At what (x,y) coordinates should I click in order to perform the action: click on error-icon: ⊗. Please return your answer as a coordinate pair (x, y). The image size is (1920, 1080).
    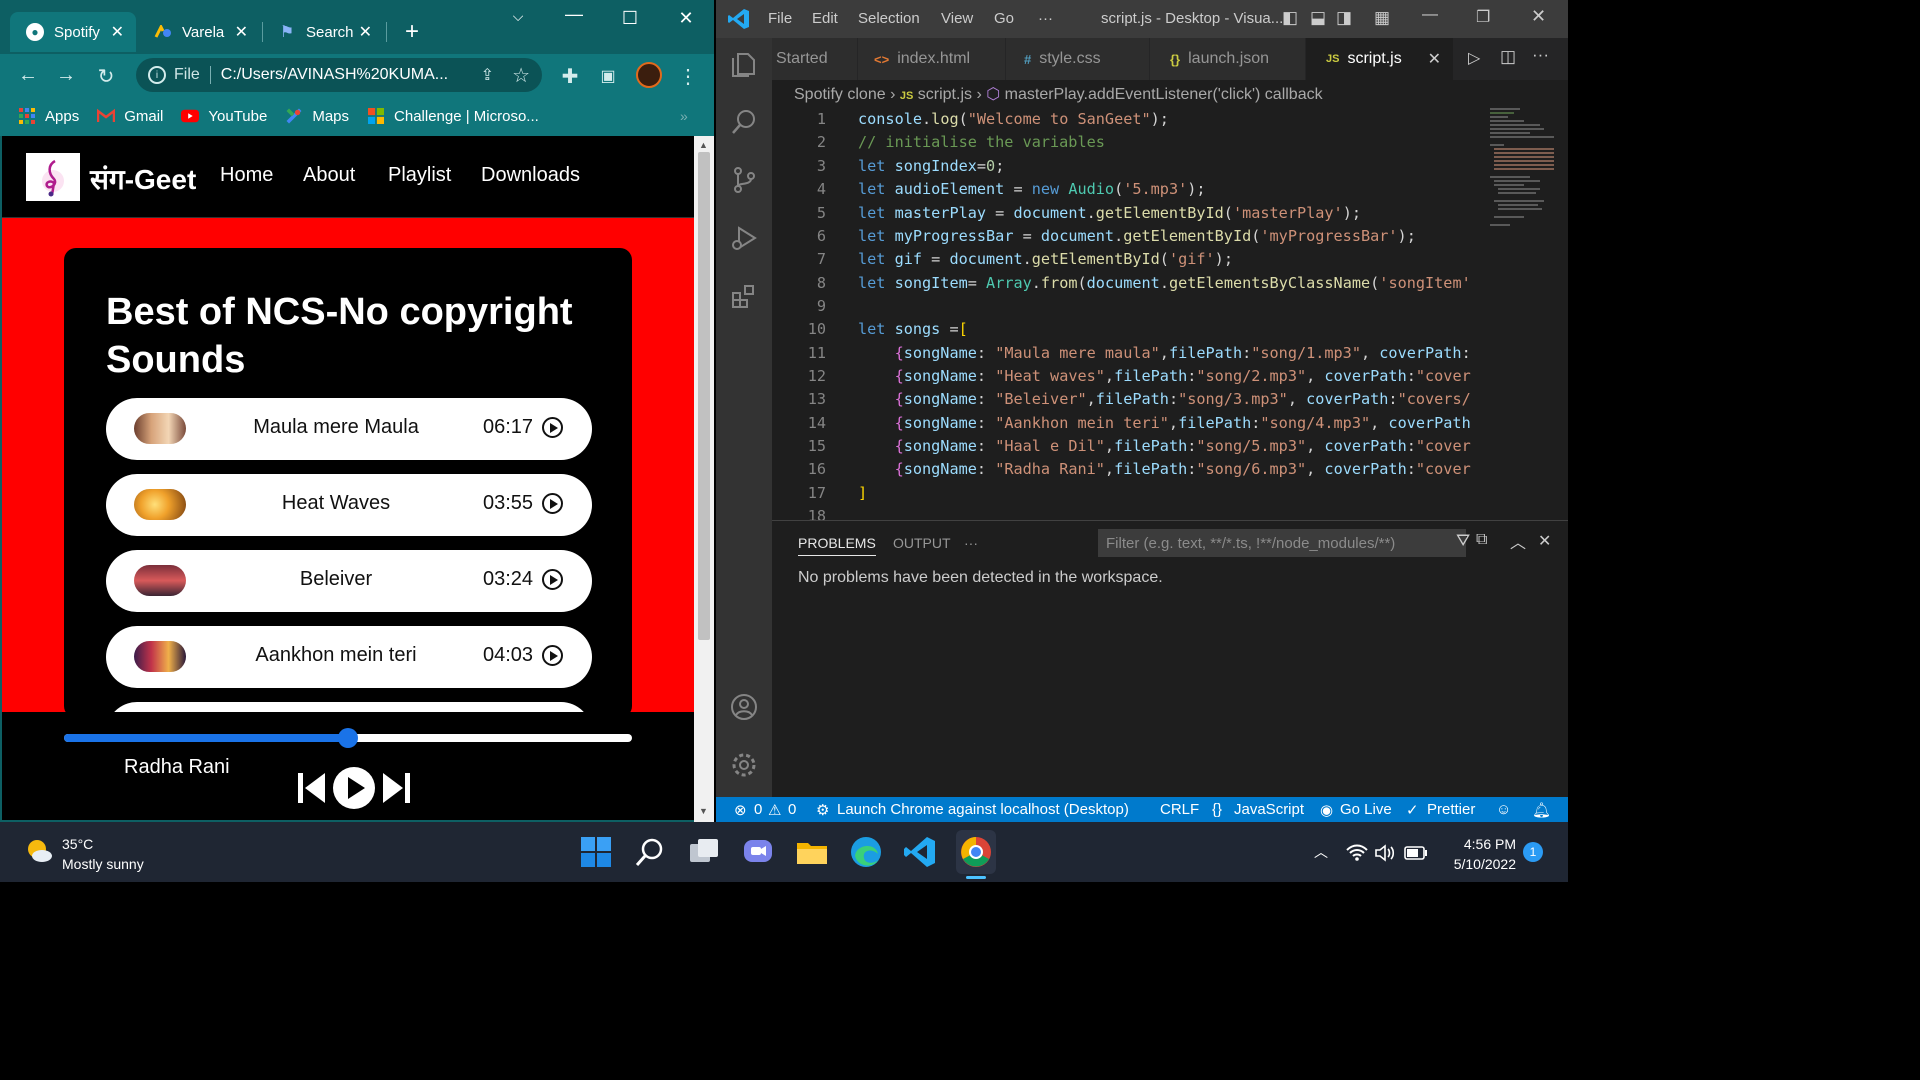
    Looking at the image, I should click on (740, 810).